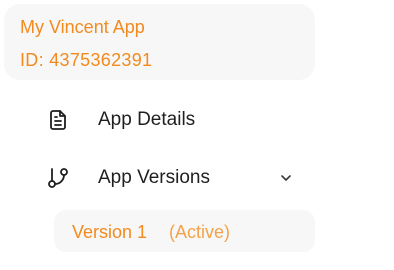  Describe the element at coordinates (86, 60) in the screenshot. I see `app-id: ID: 4375362391` at that location.